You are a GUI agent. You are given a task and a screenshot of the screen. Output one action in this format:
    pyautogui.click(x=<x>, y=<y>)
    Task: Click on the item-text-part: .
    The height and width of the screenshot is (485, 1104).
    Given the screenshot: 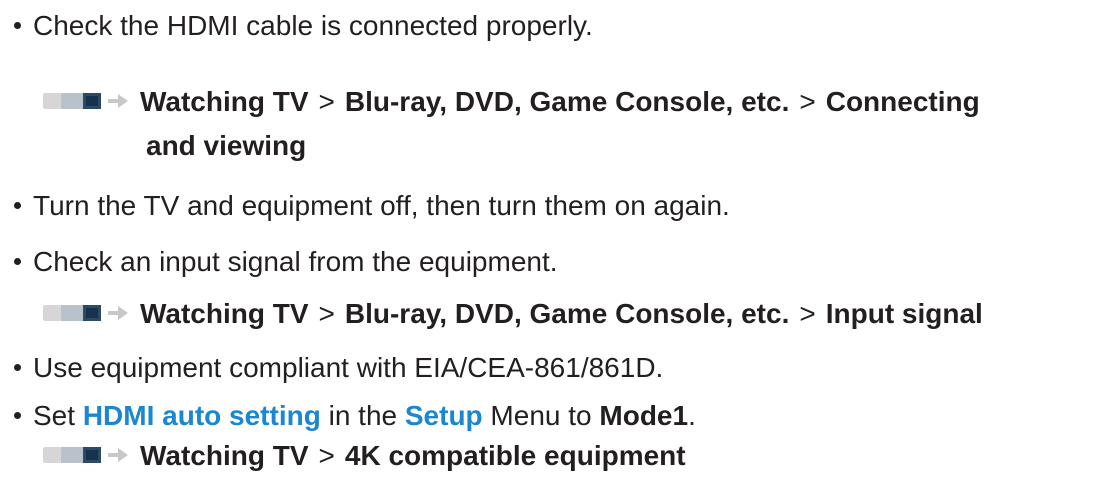 What is the action you would take?
    pyautogui.click(x=692, y=415)
    